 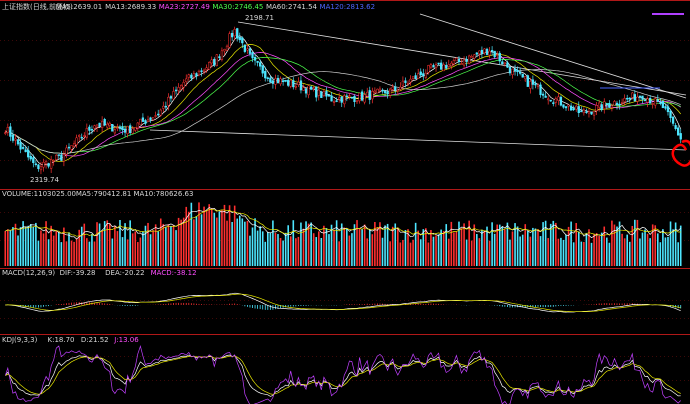 I want to click on header-value: MACD(12,26,9), so click(x=28, y=273).